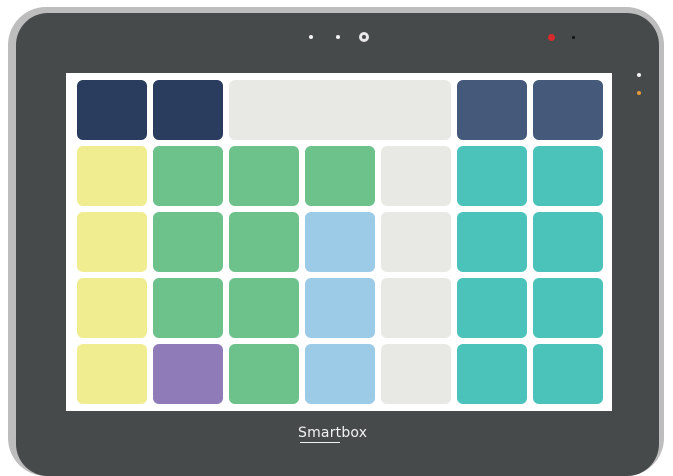  Describe the element at coordinates (568, 110) in the screenshot. I see `grid-cell-r0-c6` at that location.